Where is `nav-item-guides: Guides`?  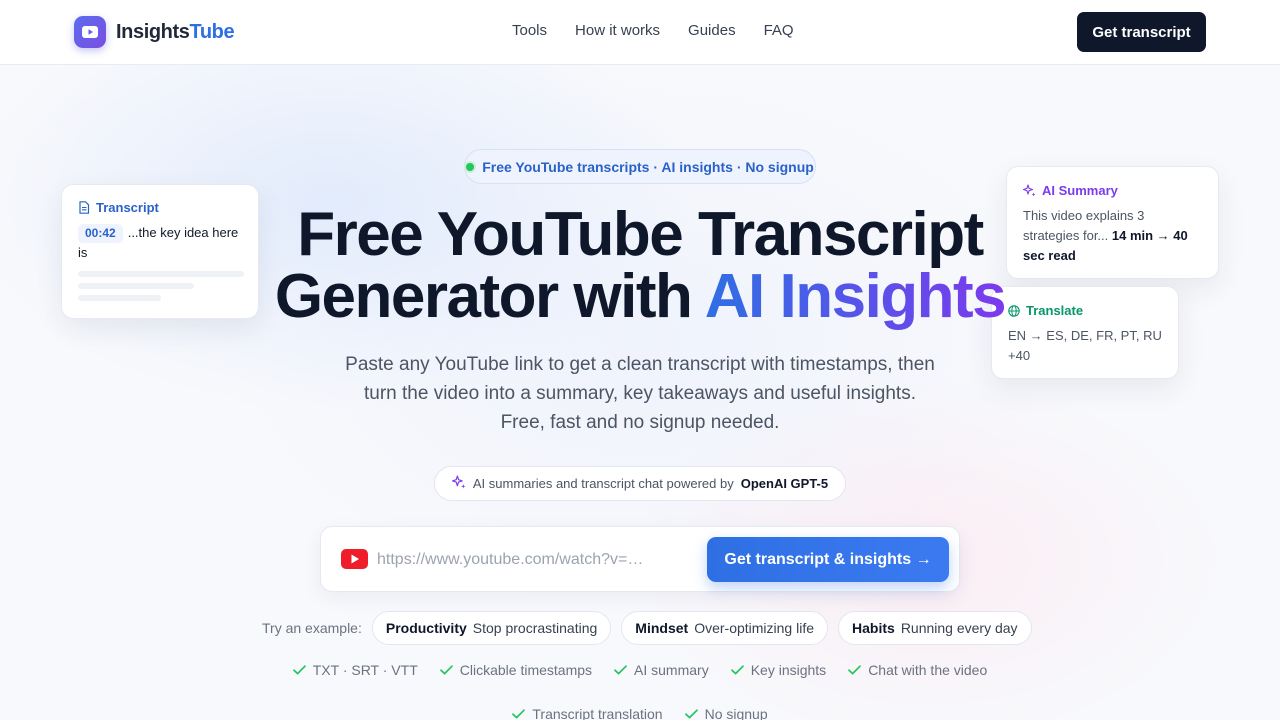
nav-item-guides: Guides is located at coordinates (712, 30).